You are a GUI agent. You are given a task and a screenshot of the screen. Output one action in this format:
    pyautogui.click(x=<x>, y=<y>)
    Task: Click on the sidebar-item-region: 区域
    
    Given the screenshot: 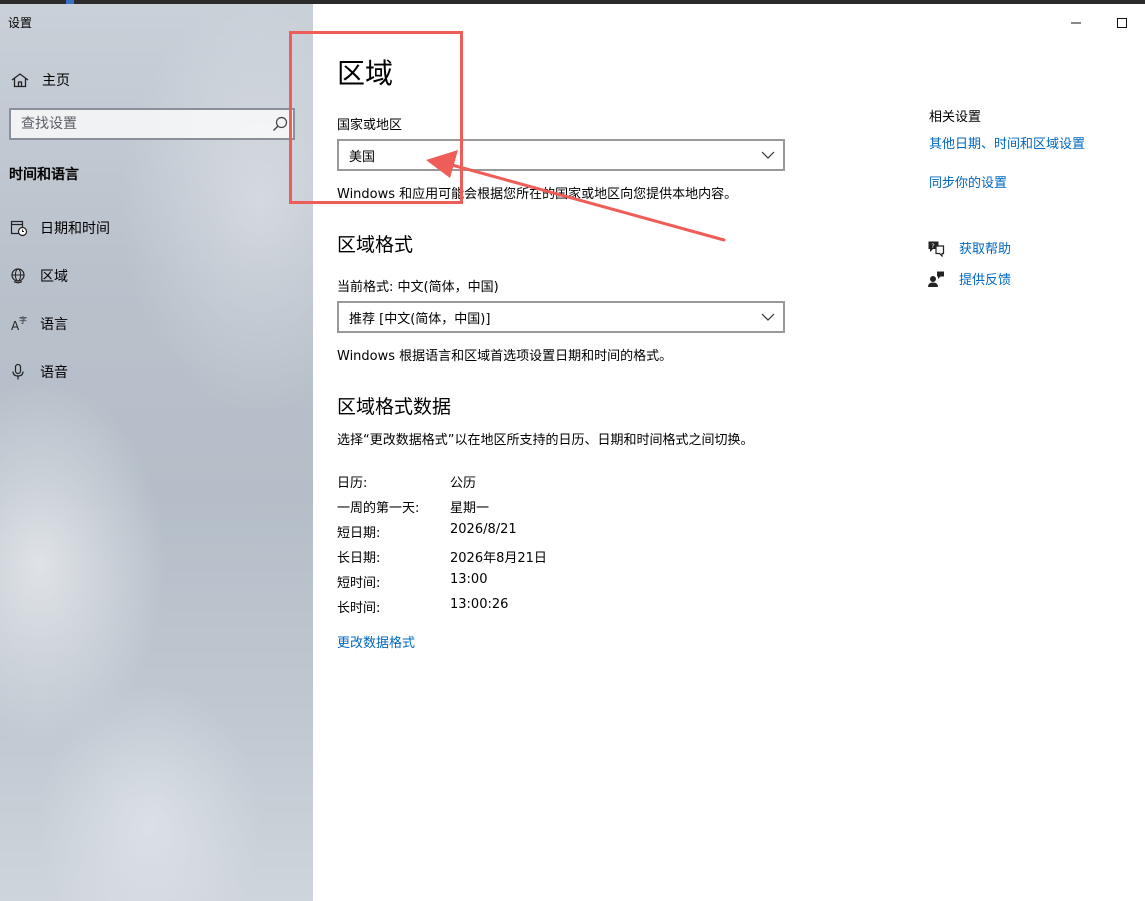 What is the action you would take?
    pyautogui.click(x=155, y=276)
    